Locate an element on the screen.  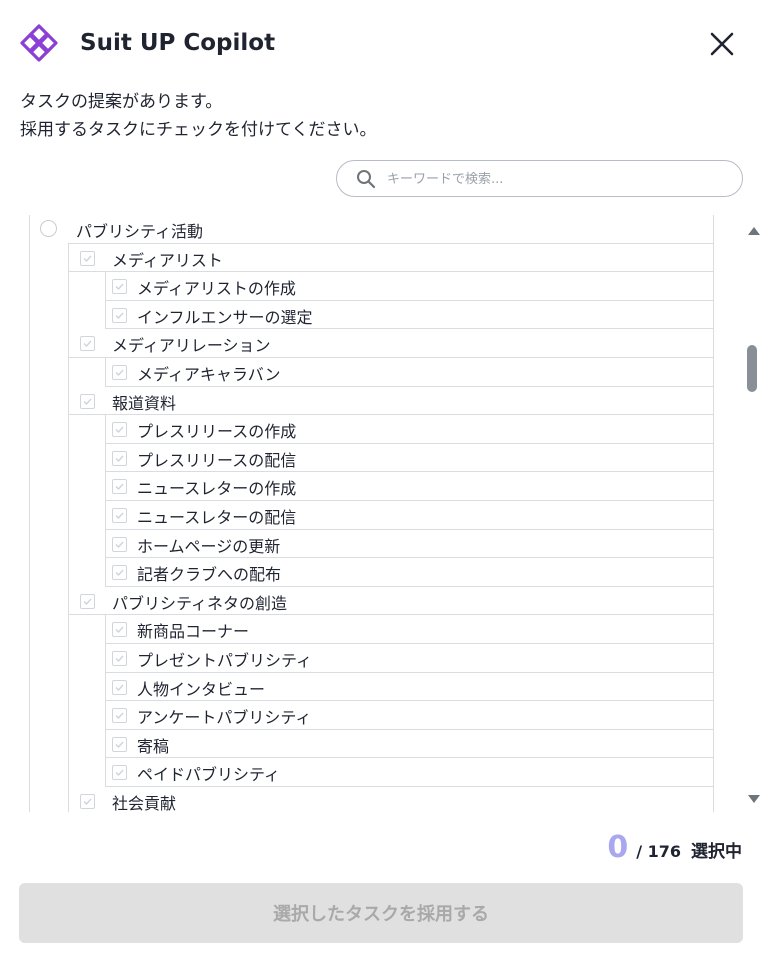
selection-counter: 0 / 176 選択中 is located at coordinates (674, 847).